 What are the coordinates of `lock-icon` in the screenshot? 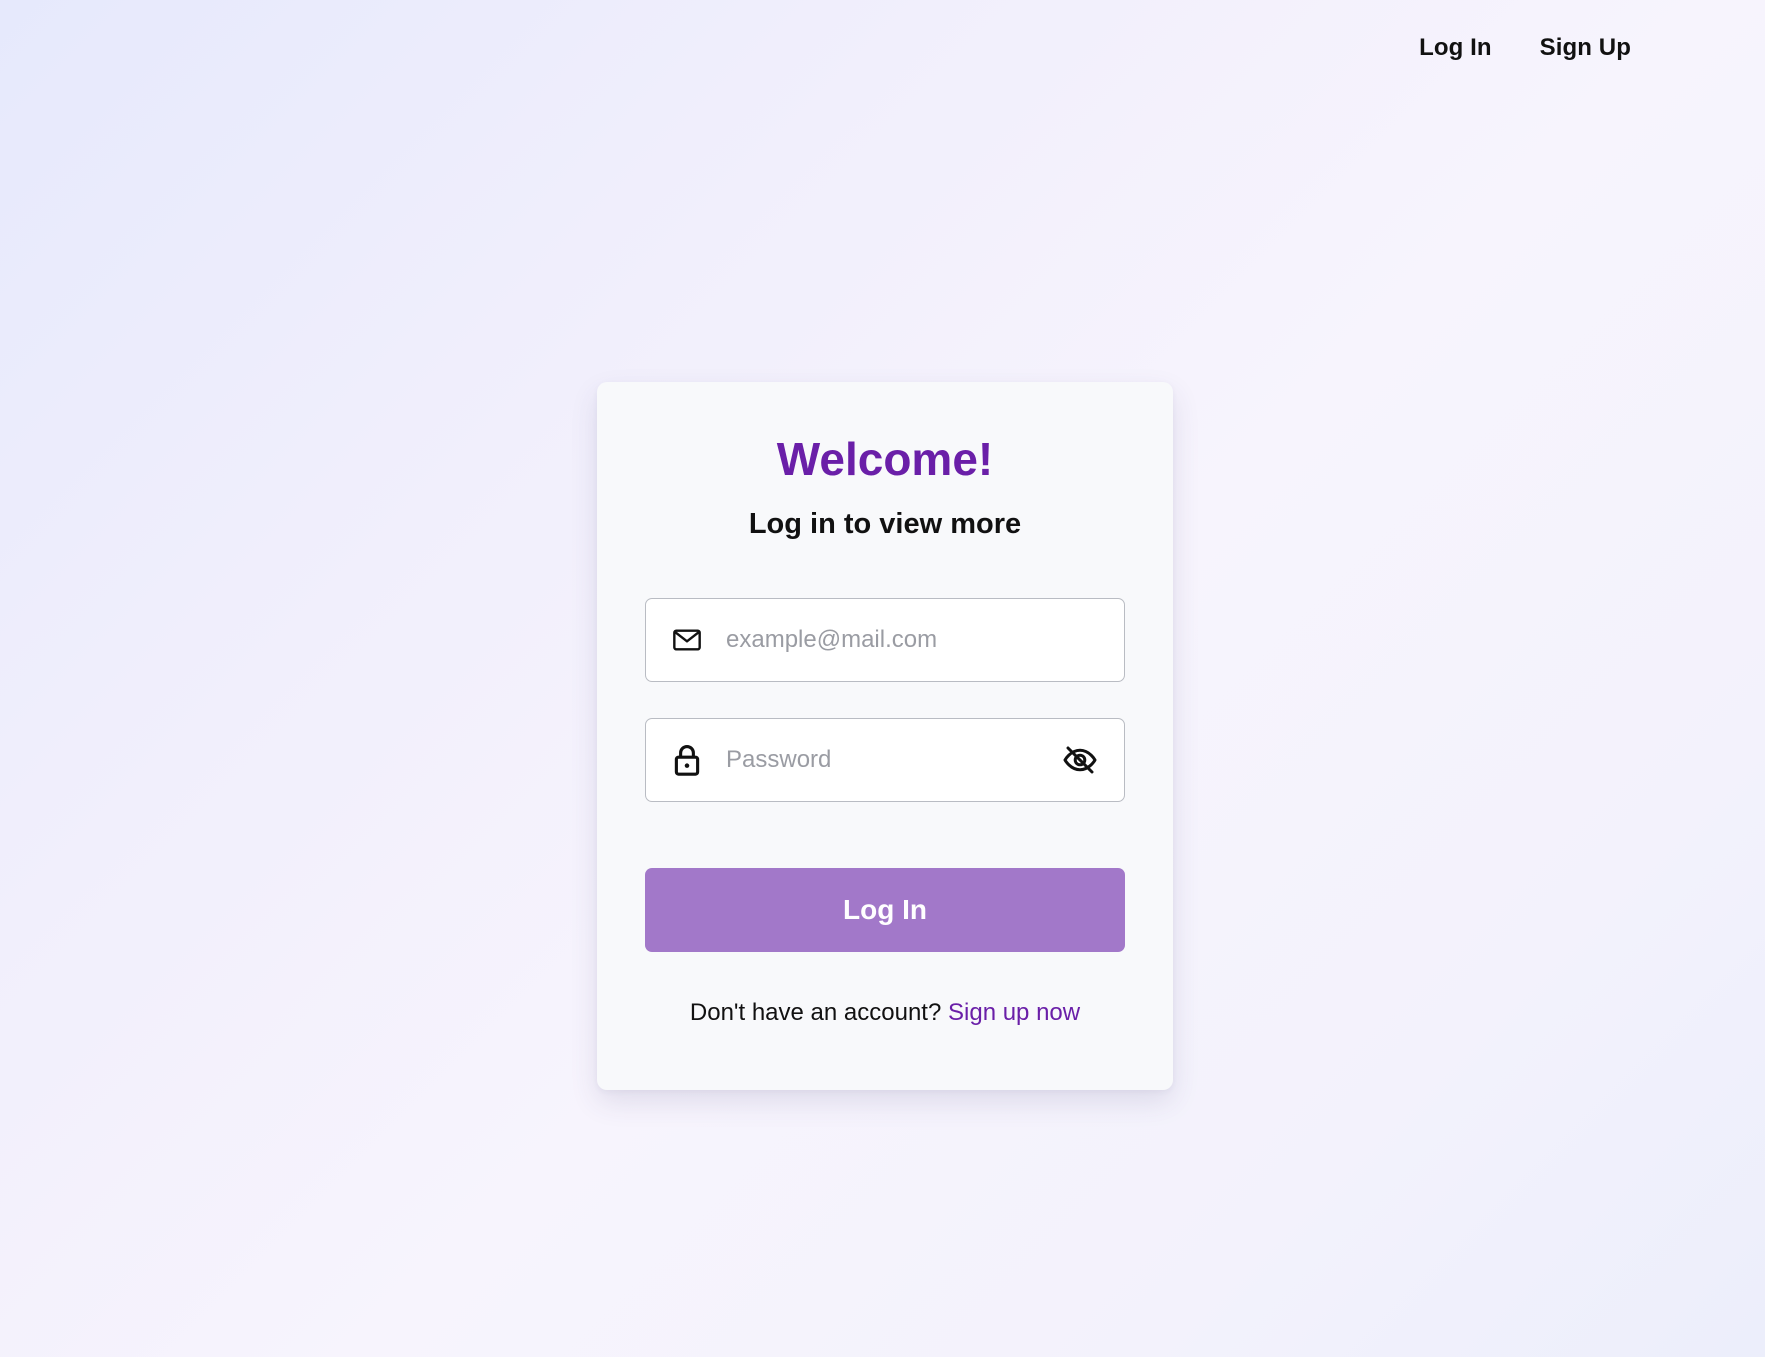 It's located at (687, 760).